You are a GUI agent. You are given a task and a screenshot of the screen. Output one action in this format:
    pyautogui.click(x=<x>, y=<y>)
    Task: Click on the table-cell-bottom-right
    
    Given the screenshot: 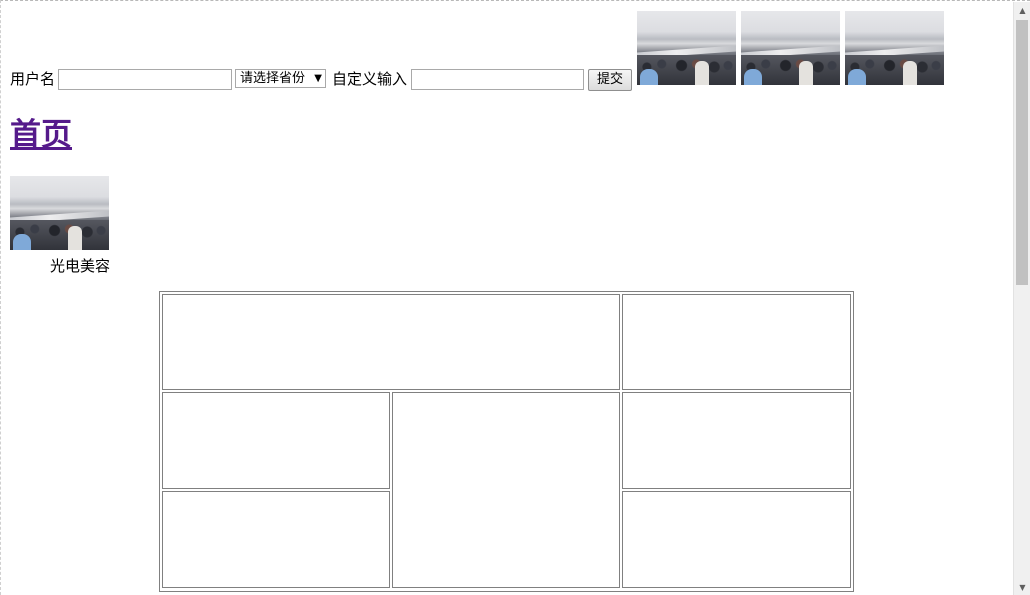 What is the action you would take?
    pyautogui.click(x=736, y=539)
    